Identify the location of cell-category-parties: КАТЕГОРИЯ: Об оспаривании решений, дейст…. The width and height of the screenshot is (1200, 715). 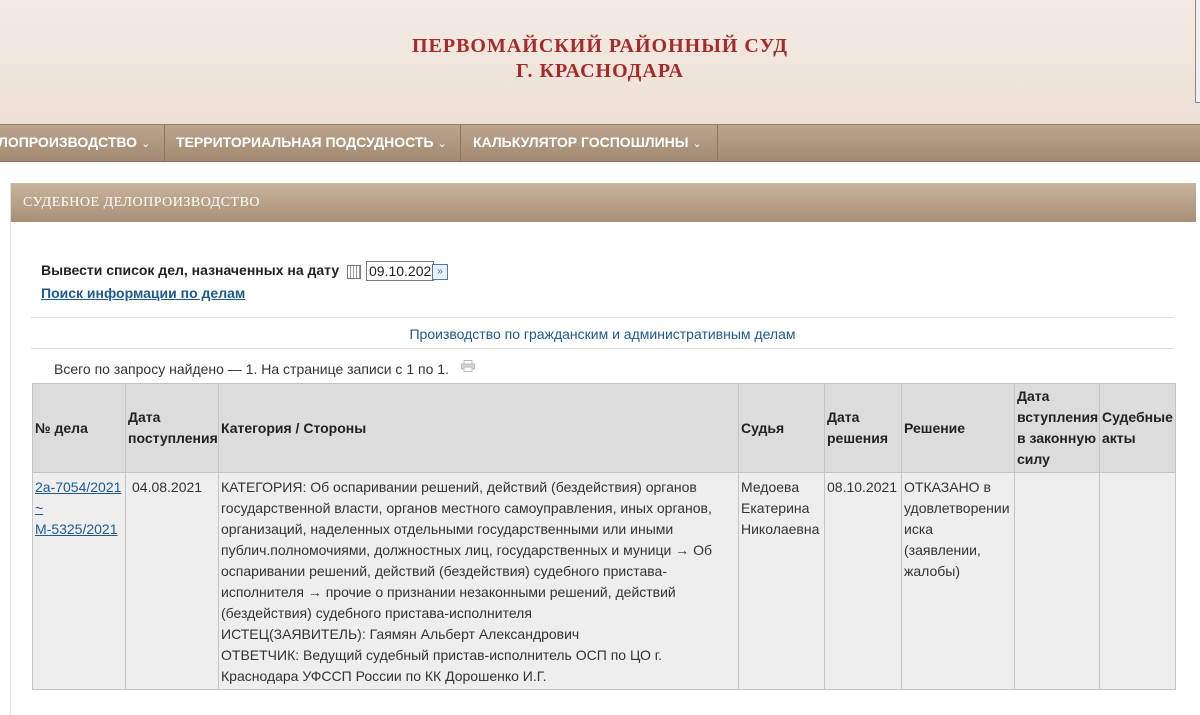
(478, 581).